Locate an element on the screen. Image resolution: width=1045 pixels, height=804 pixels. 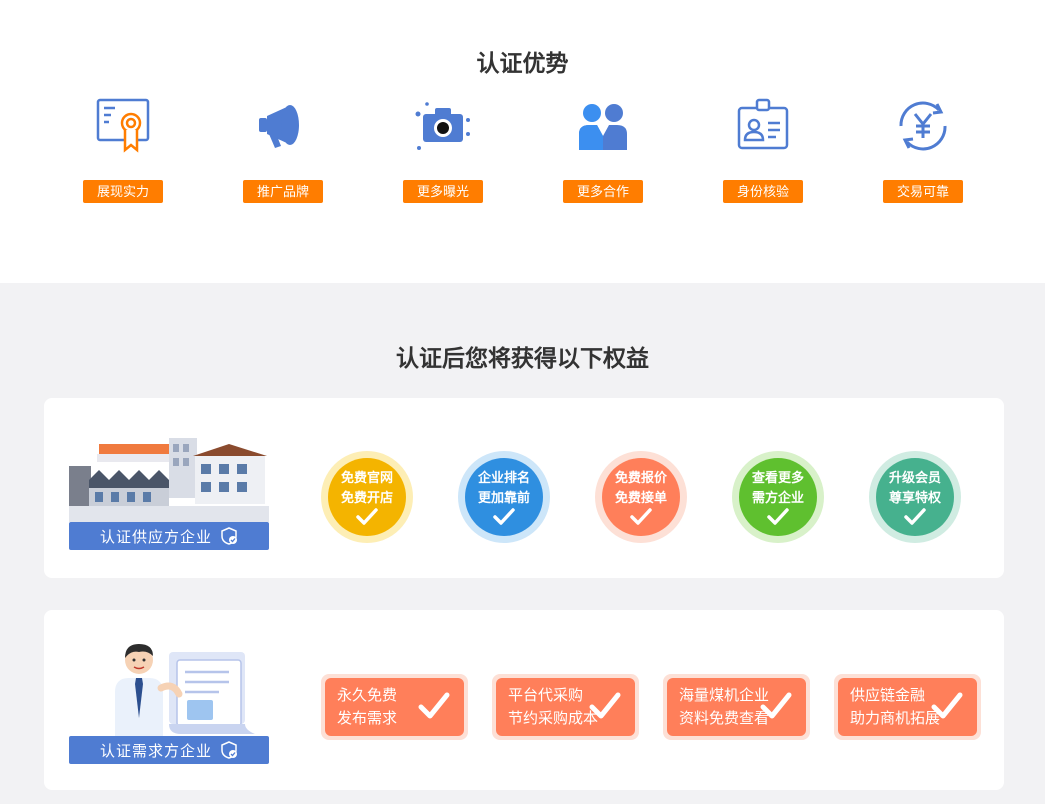
yuan-exchange-icon is located at coordinates (923, 126).